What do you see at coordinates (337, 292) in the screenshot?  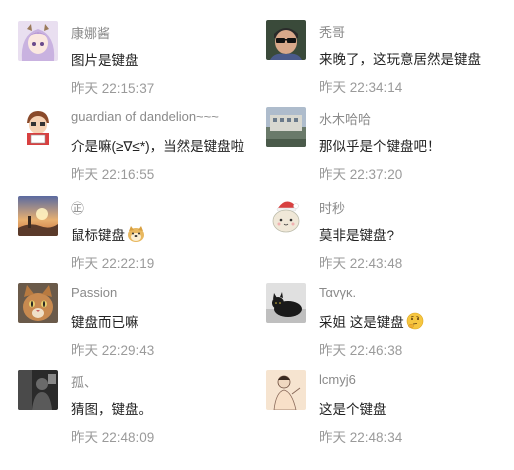 I see `commenter-name: Ταvγκ.` at bounding box center [337, 292].